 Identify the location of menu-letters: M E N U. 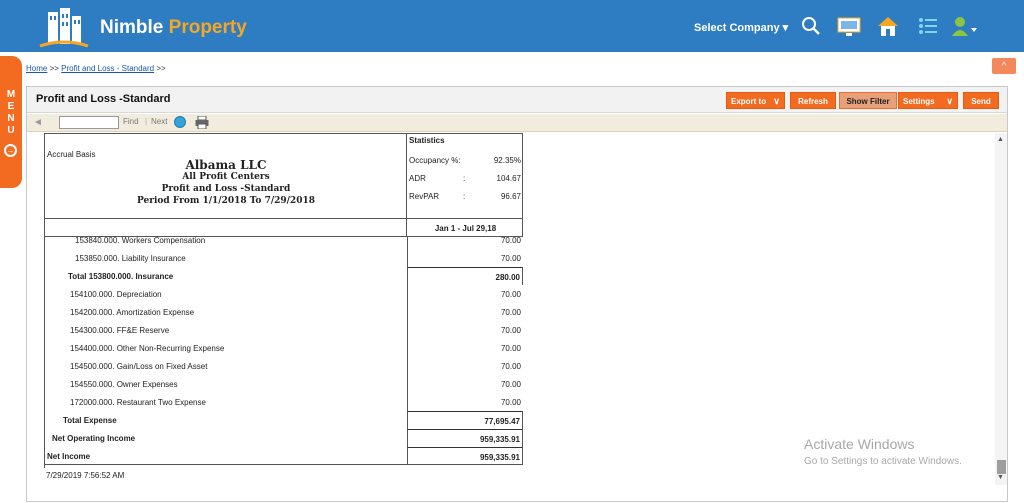
(11, 113).